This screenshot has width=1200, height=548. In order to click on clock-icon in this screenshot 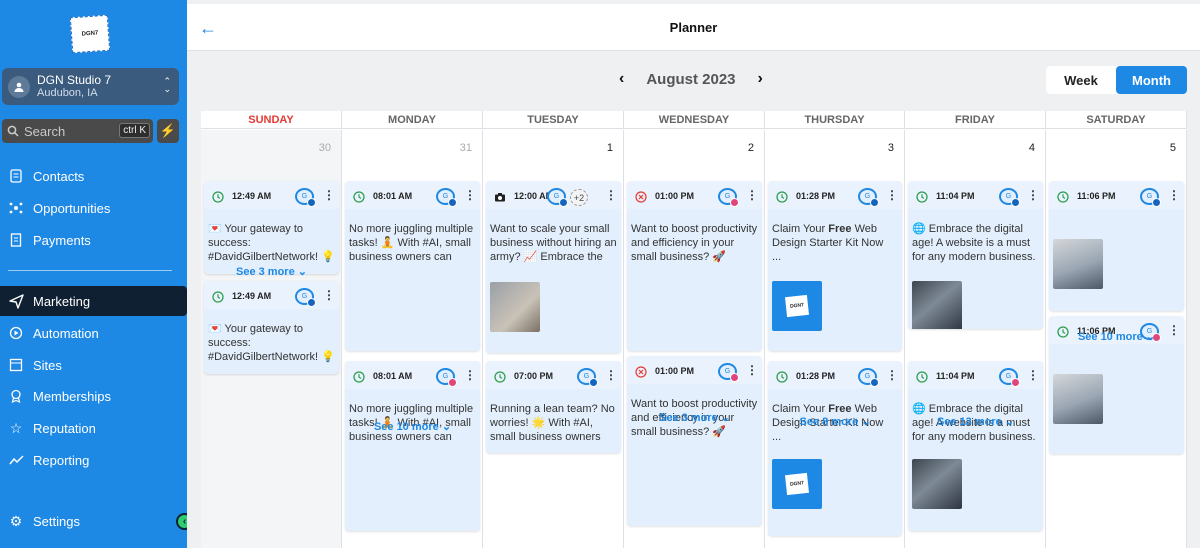, I will do `click(500, 376)`.